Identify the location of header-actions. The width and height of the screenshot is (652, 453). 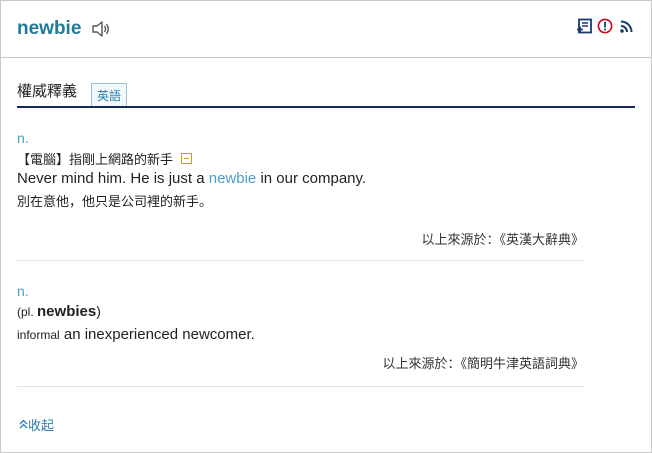
(605, 26).